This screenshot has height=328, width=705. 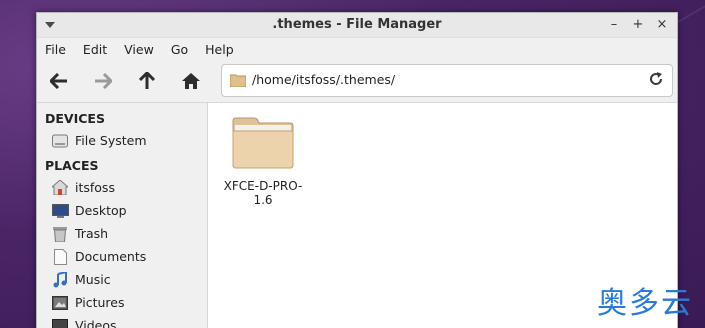 I want to click on music-icon, so click(x=60, y=280).